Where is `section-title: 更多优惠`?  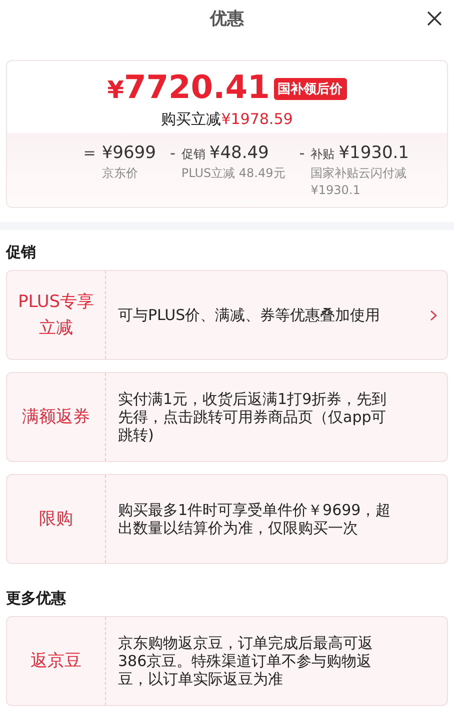
section-title: 更多优惠 is located at coordinates (36, 598).